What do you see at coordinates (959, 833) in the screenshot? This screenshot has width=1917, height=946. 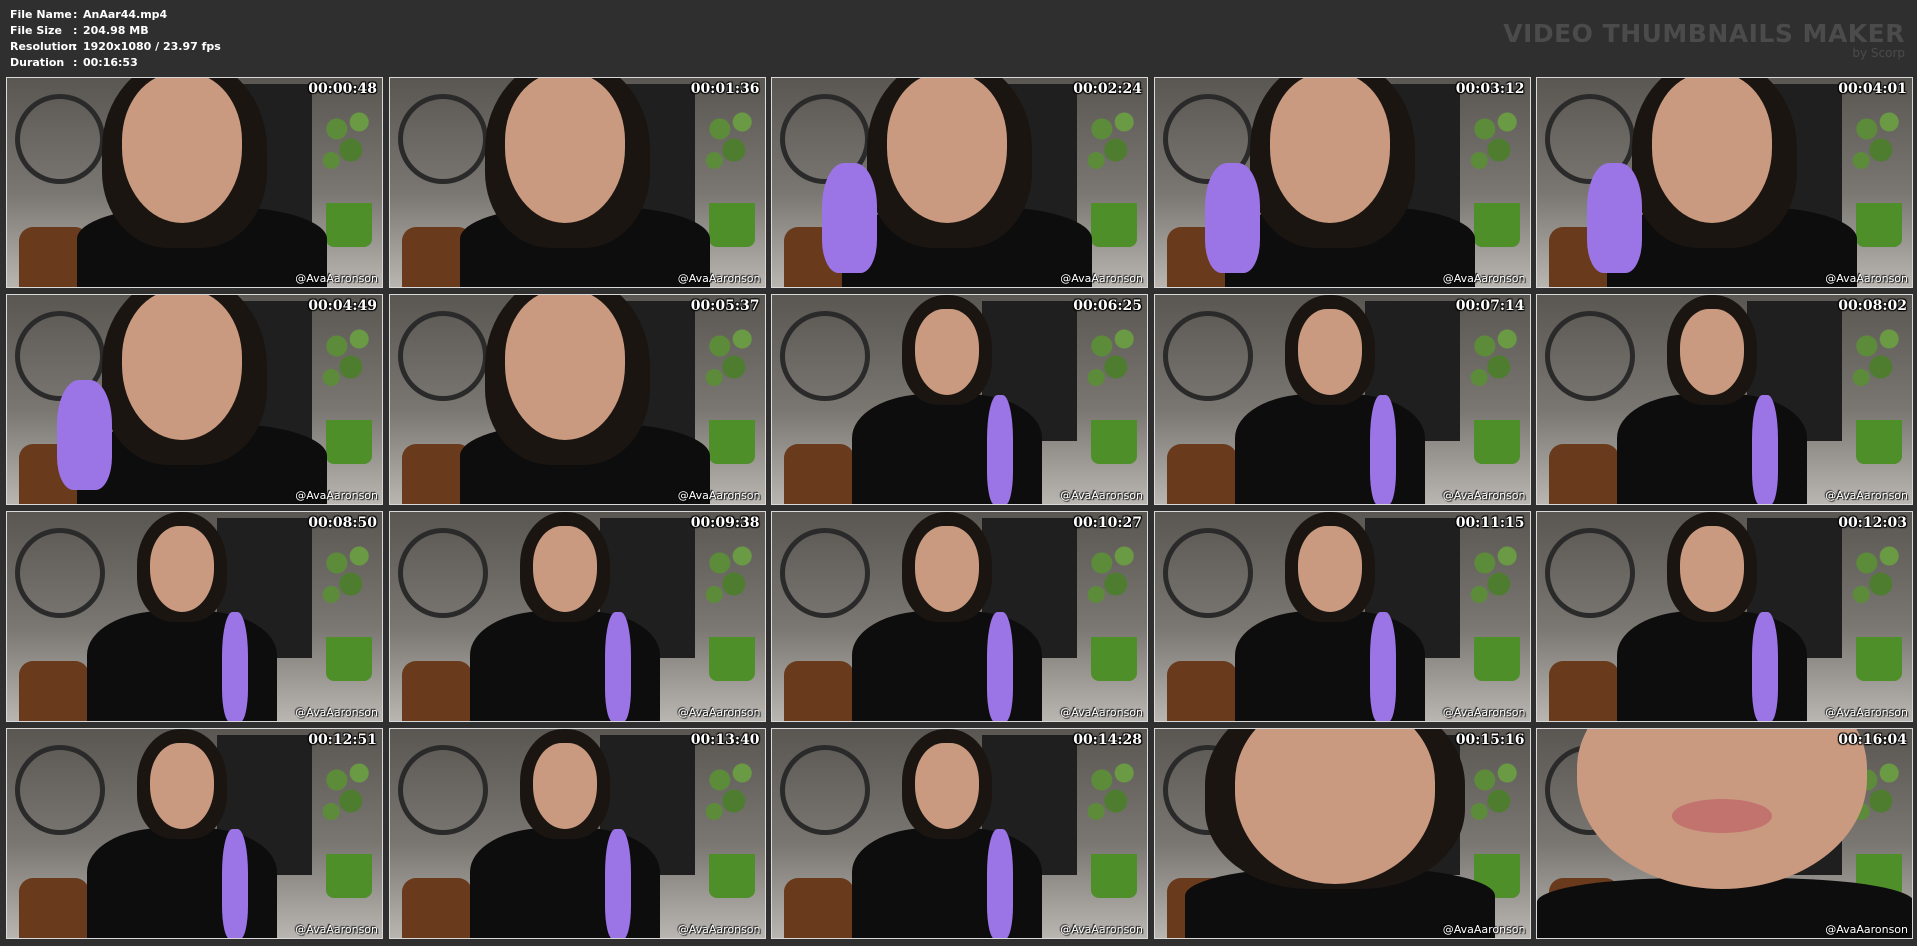 I see `thumbnail: 00:14:28 @AvaAaronson` at bounding box center [959, 833].